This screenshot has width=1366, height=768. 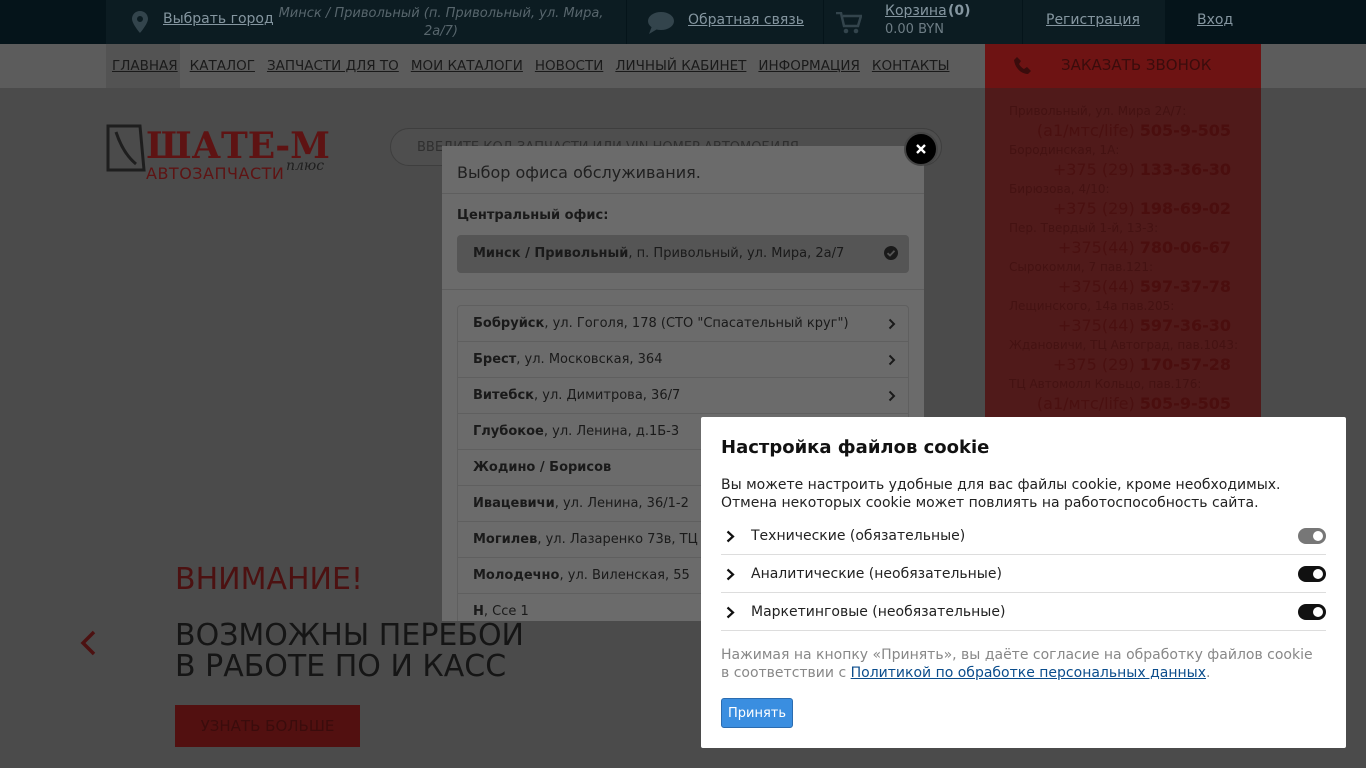 What do you see at coordinates (661, 23) in the screenshot?
I see `chat-icon` at bounding box center [661, 23].